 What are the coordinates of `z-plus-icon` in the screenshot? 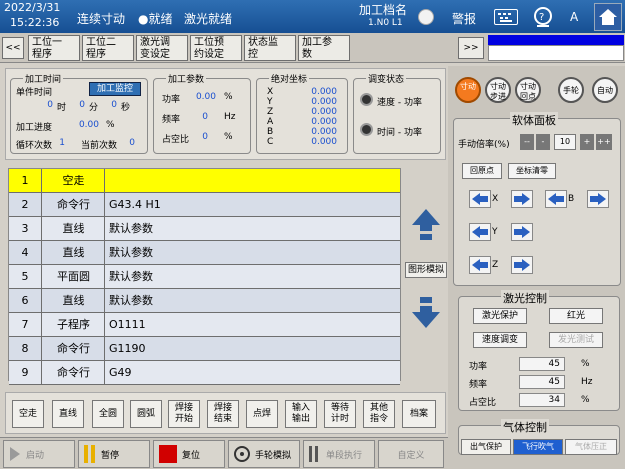 It's located at (522, 265).